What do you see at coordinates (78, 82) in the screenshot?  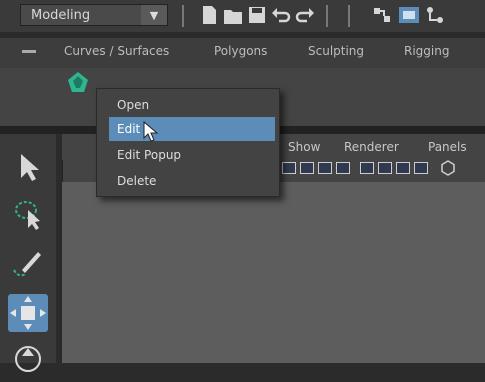 I see `shelf-tool-icon` at bounding box center [78, 82].